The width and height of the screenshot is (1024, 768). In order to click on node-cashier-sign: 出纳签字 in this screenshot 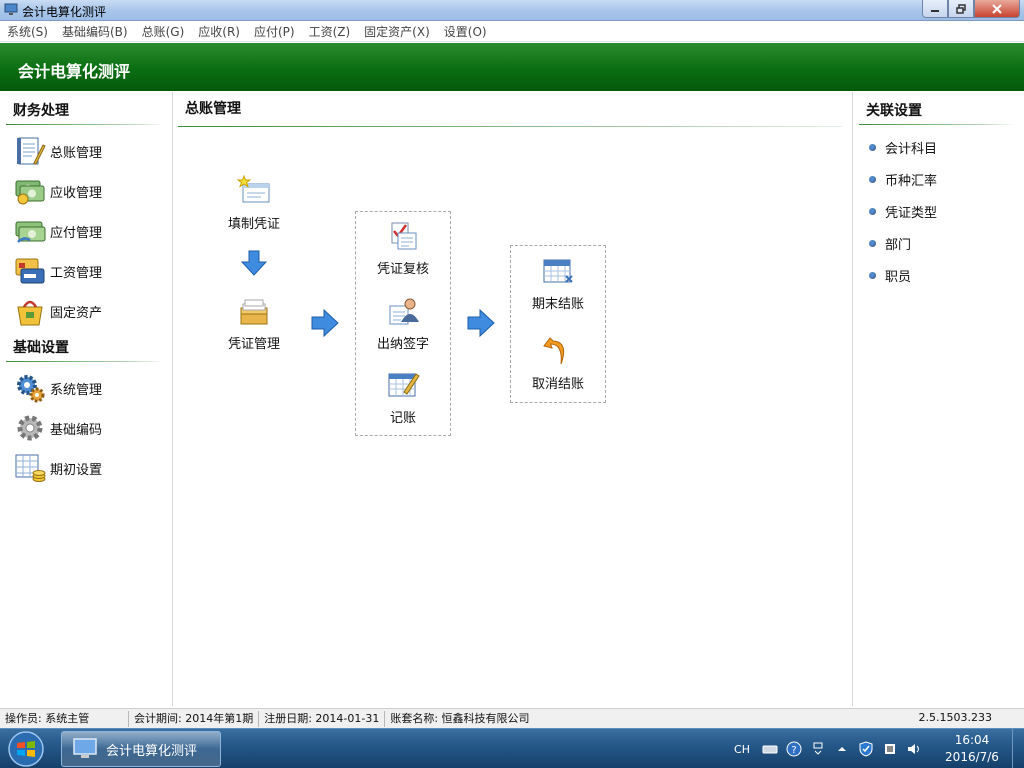, I will do `click(403, 323)`.